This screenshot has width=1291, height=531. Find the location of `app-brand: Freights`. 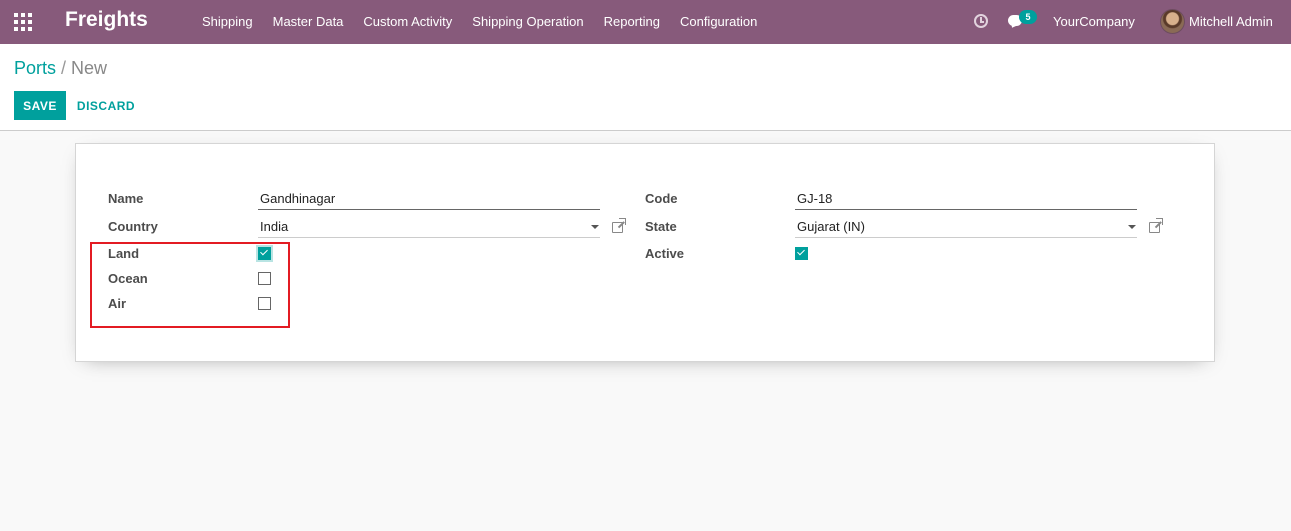

app-brand: Freights is located at coordinates (106, 20).